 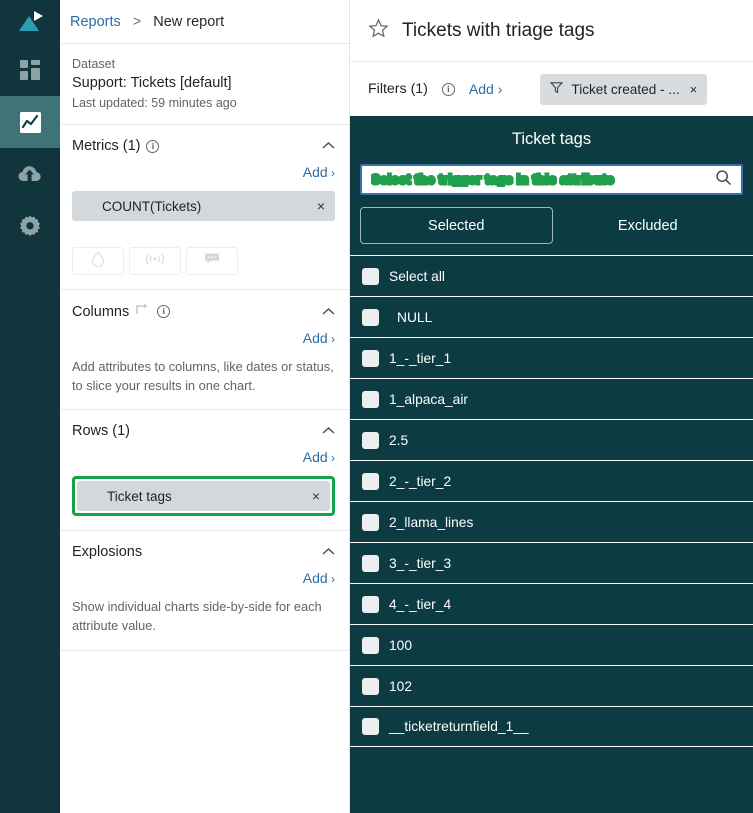 I want to click on tab-excluded-label: Excluded, so click(x=647, y=225).